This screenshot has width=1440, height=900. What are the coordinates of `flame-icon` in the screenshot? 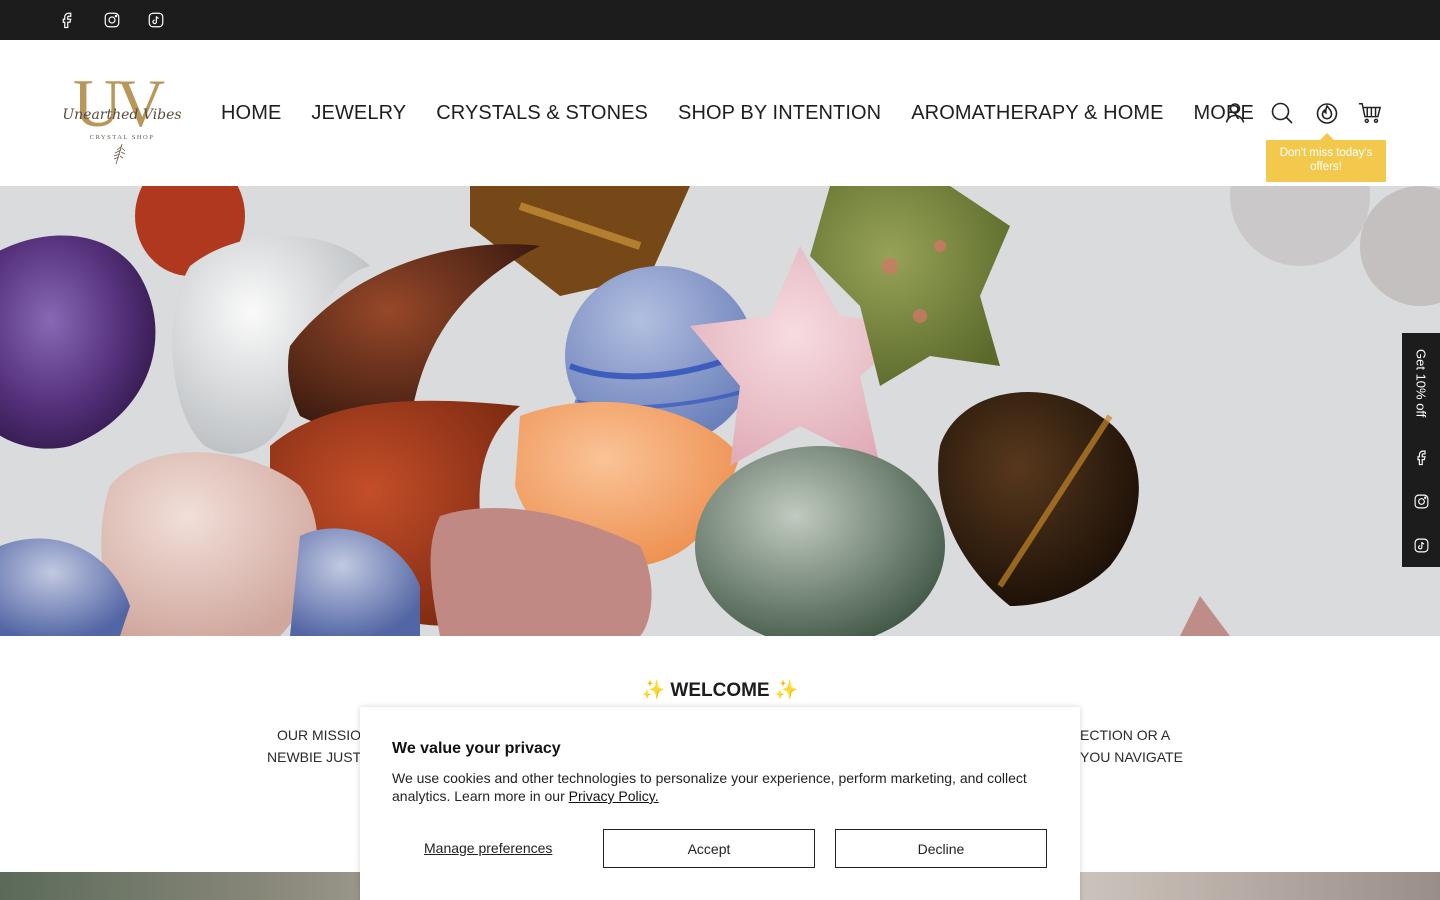 It's located at (1327, 113).